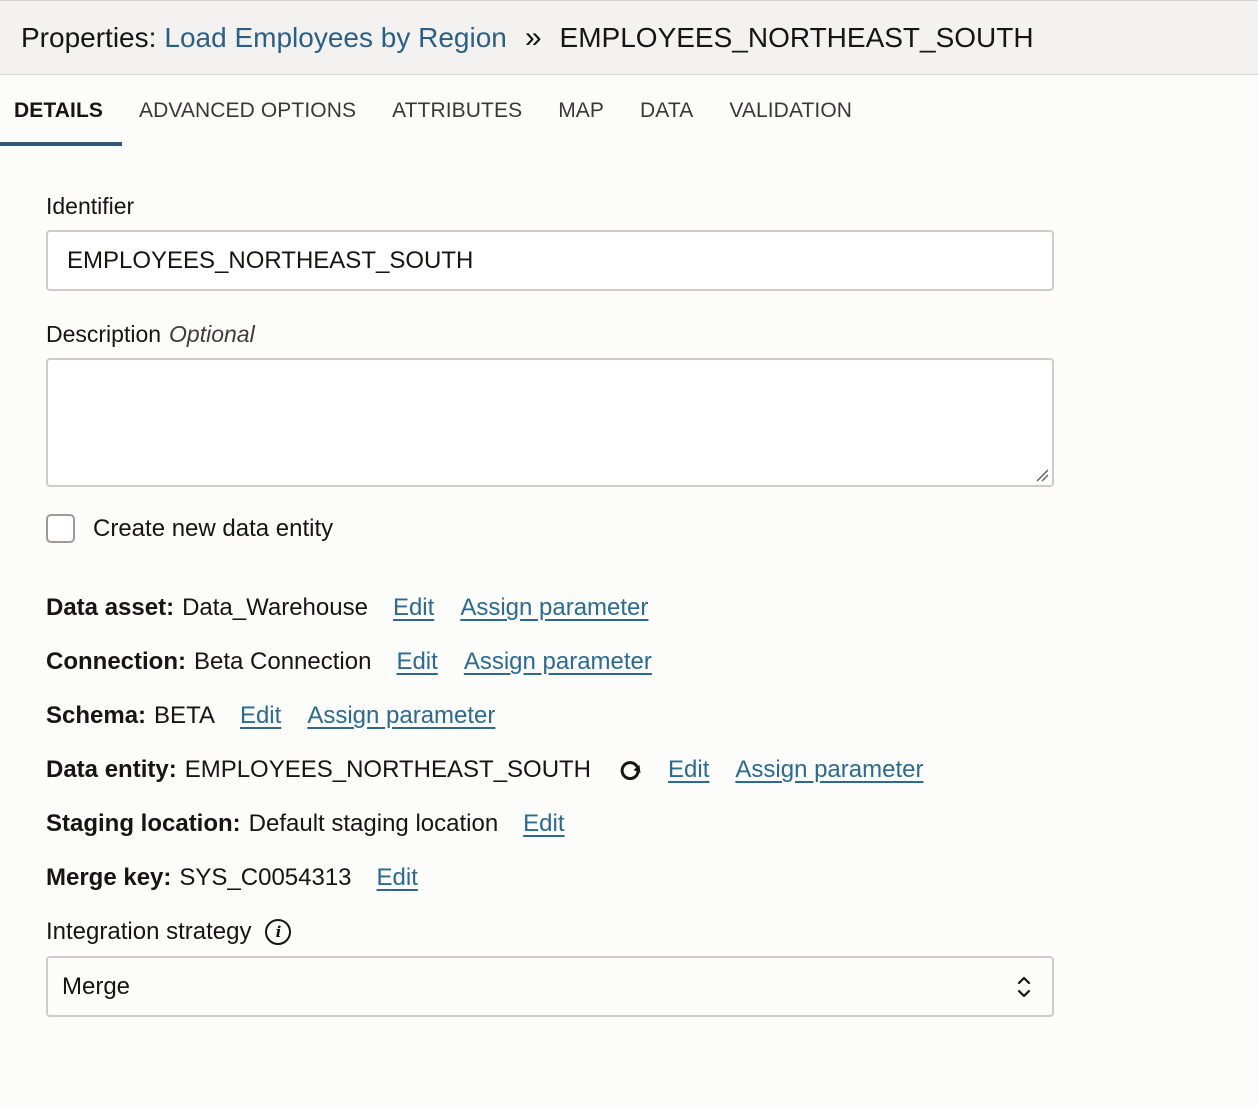 Image resolution: width=1258 pixels, height=1108 pixels. I want to click on merge-key-row: Merge key: SYS_C0054313 Edit, so click(232, 878).